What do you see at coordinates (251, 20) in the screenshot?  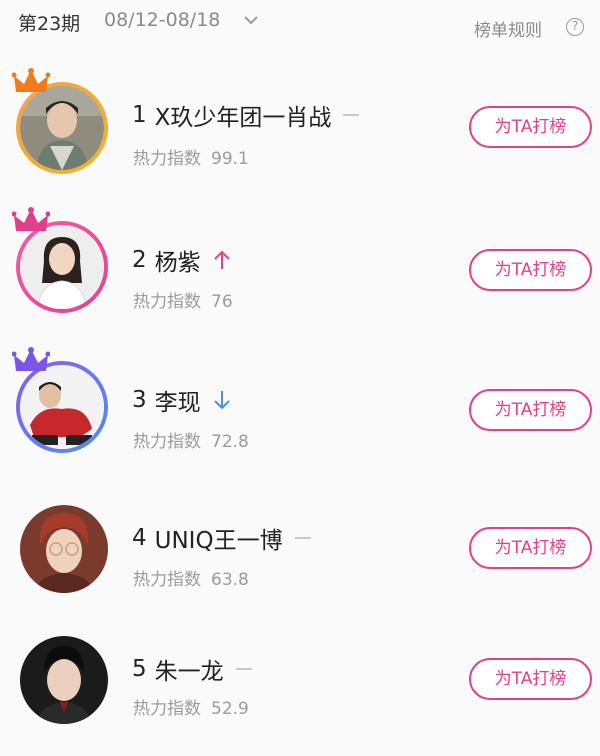 I see `chevron-down-icon` at bounding box center [251, 20].